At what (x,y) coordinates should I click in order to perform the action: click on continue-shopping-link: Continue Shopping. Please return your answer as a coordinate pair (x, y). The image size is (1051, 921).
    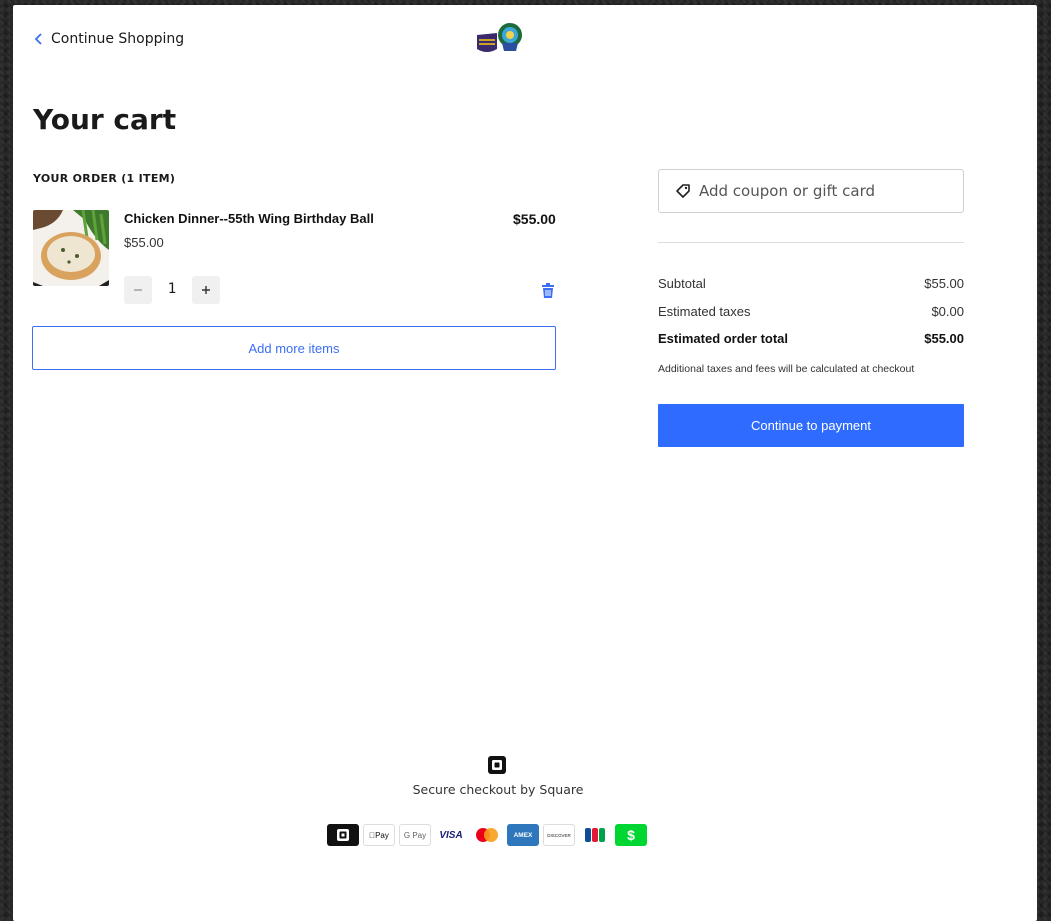
    Looking at the image, I should click on (108, 39).